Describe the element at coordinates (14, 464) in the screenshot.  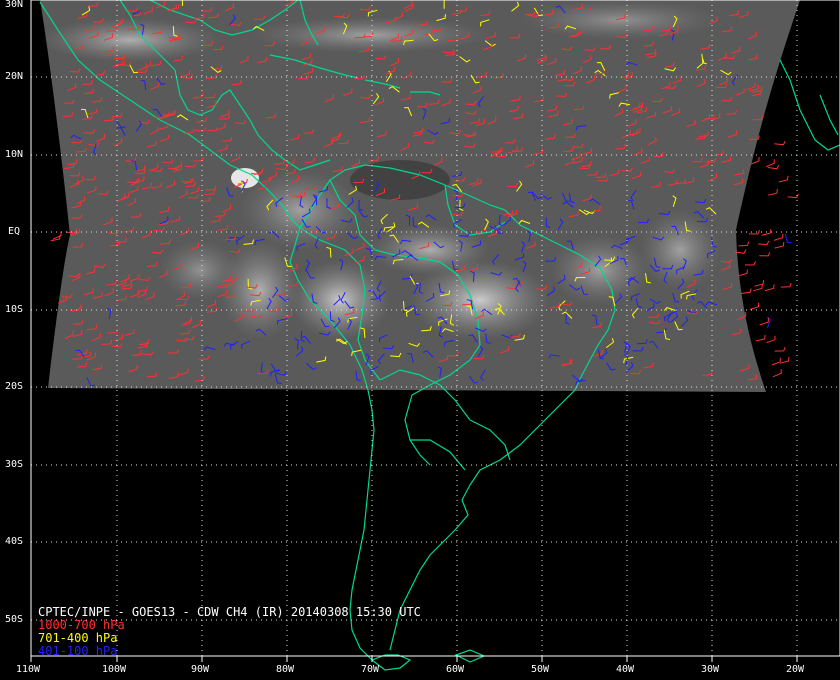
I see `lat-label-30s: 30S` at that location.